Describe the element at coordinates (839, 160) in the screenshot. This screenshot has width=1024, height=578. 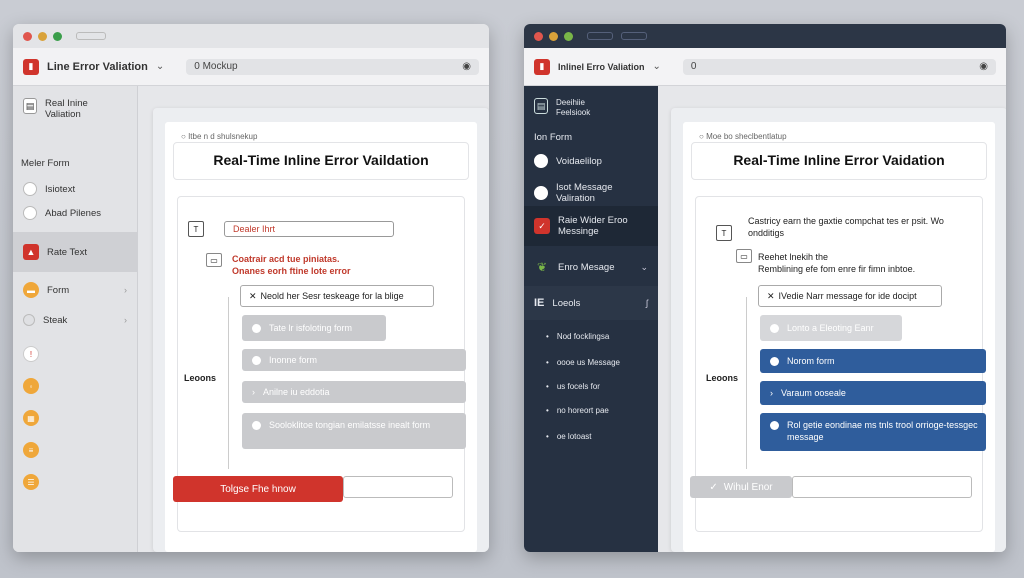
I see `page-title: Real-Time Inline Error Vaidation` at that location.